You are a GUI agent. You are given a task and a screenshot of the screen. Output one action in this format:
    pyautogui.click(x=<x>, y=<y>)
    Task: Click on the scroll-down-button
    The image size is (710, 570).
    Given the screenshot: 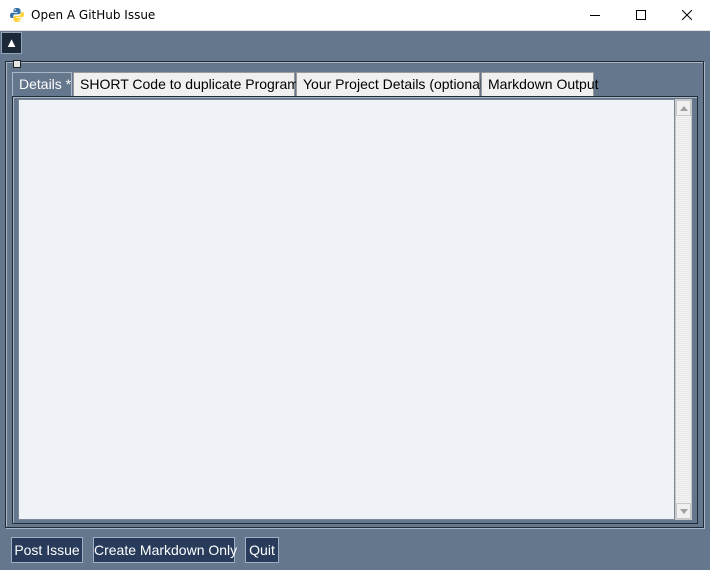 What is the action you would take?
    pyautogui.click(x=683, y=511)
    